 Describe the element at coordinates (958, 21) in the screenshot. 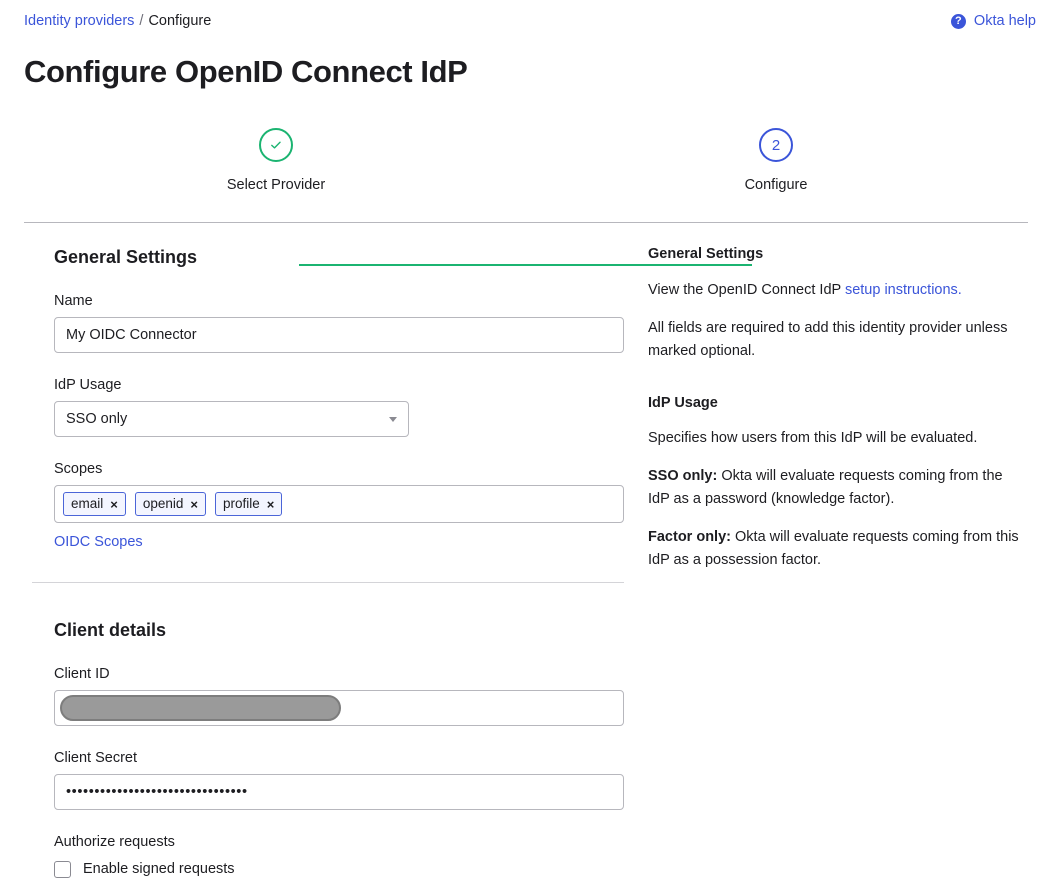

I see `help-question-icon: ?` at that location.